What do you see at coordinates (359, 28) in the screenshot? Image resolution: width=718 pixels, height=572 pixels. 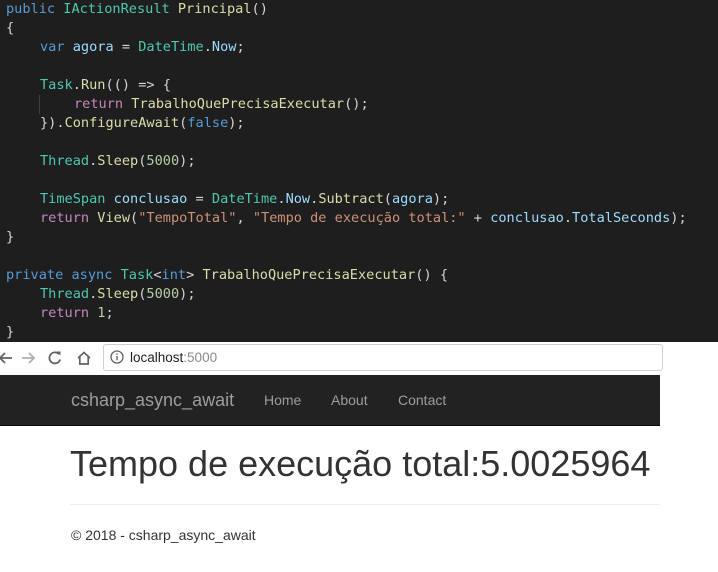 I see `code-line: {` at bounding box center [359, 28].